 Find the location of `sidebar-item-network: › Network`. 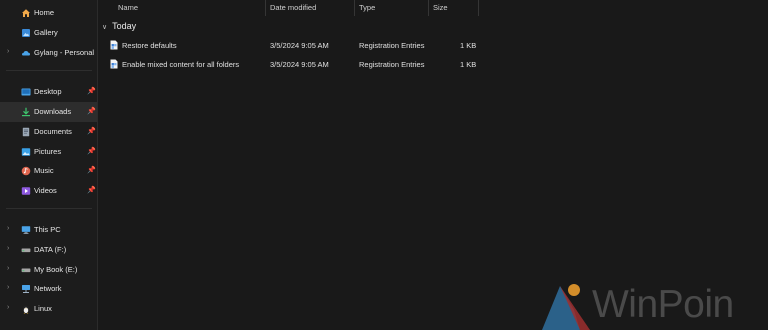

sidebar-item-network: › Network is located at coordinates (48, 289).